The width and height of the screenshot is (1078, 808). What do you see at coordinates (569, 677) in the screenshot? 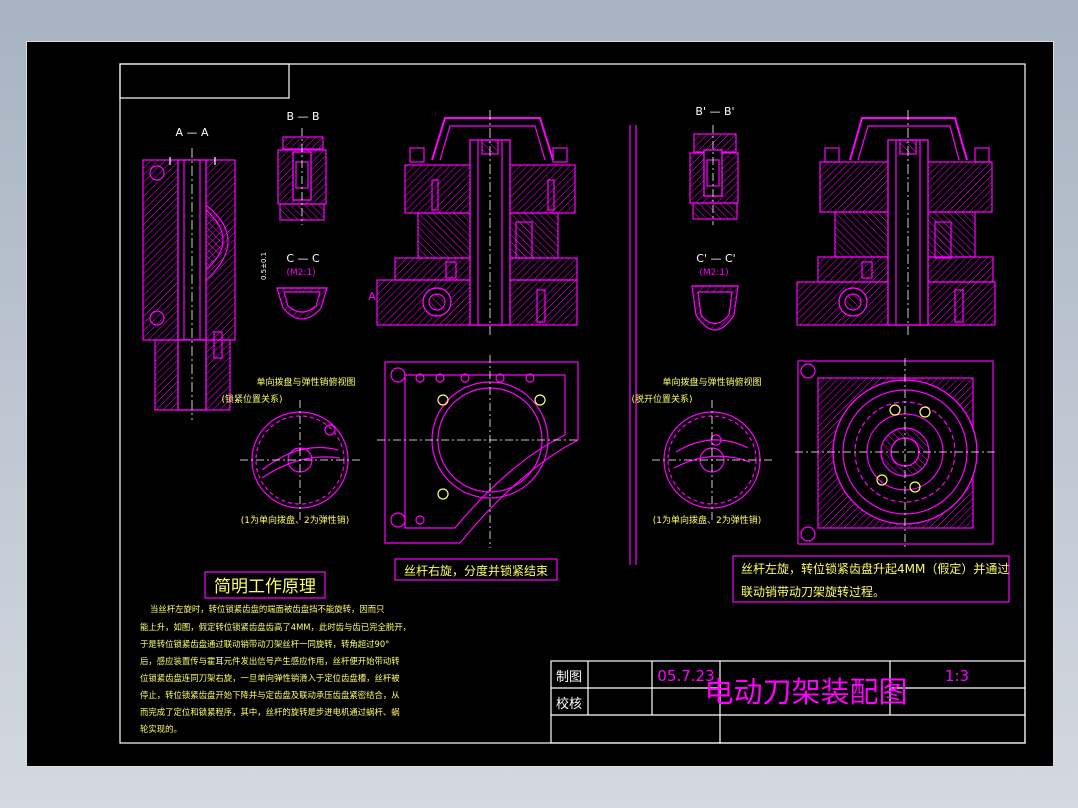
I see `drawn-by-label: 制图` at bounding box center [569, 677].